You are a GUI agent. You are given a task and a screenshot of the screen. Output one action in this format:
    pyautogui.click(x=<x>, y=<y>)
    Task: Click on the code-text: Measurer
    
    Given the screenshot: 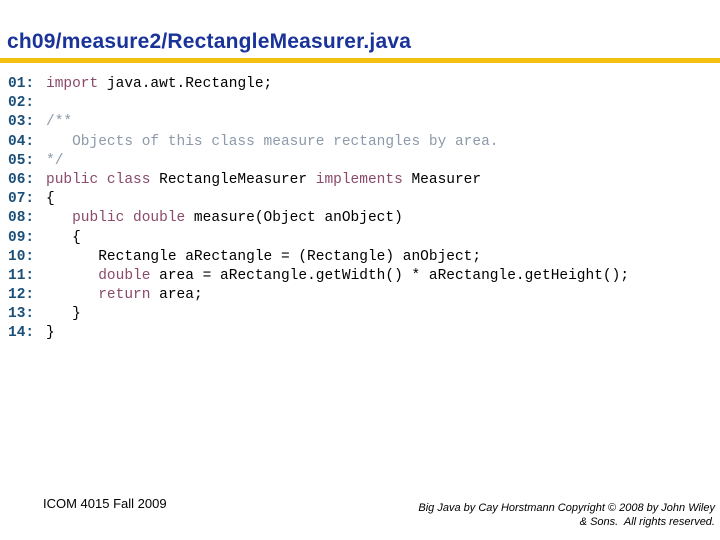 What is the action you would take?
    pyautogui.click(x=442, y=179)
    